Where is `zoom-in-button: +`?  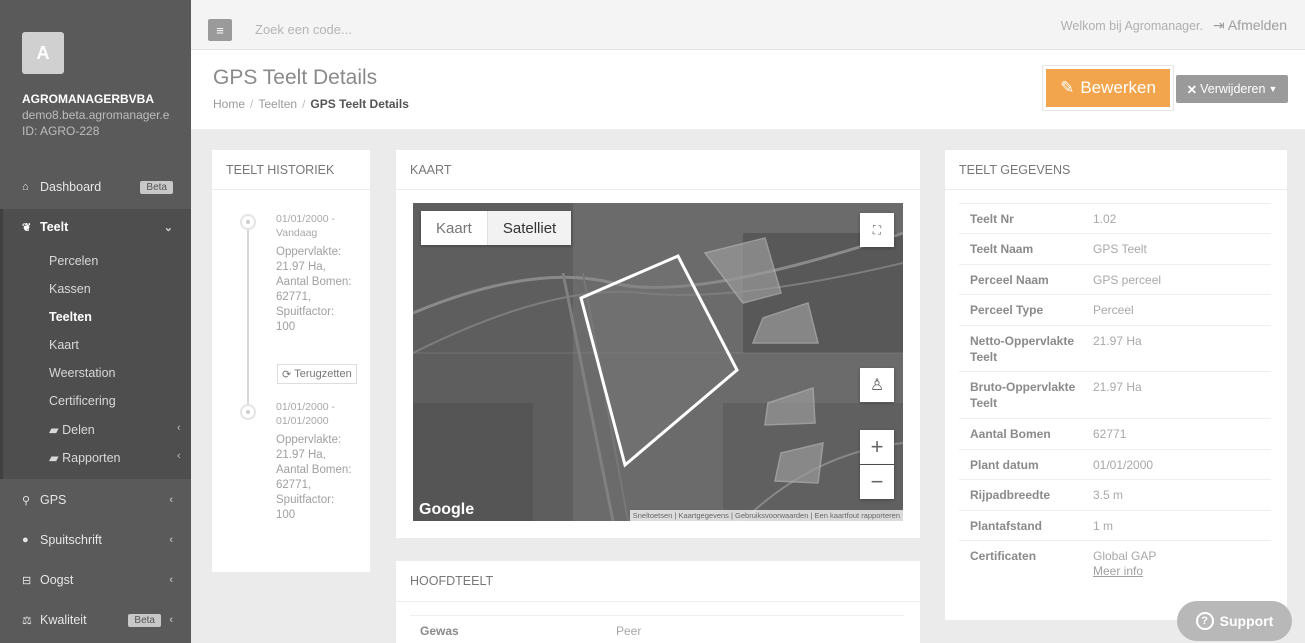 zoom-in-button: + is located at coordinates (877, 447).